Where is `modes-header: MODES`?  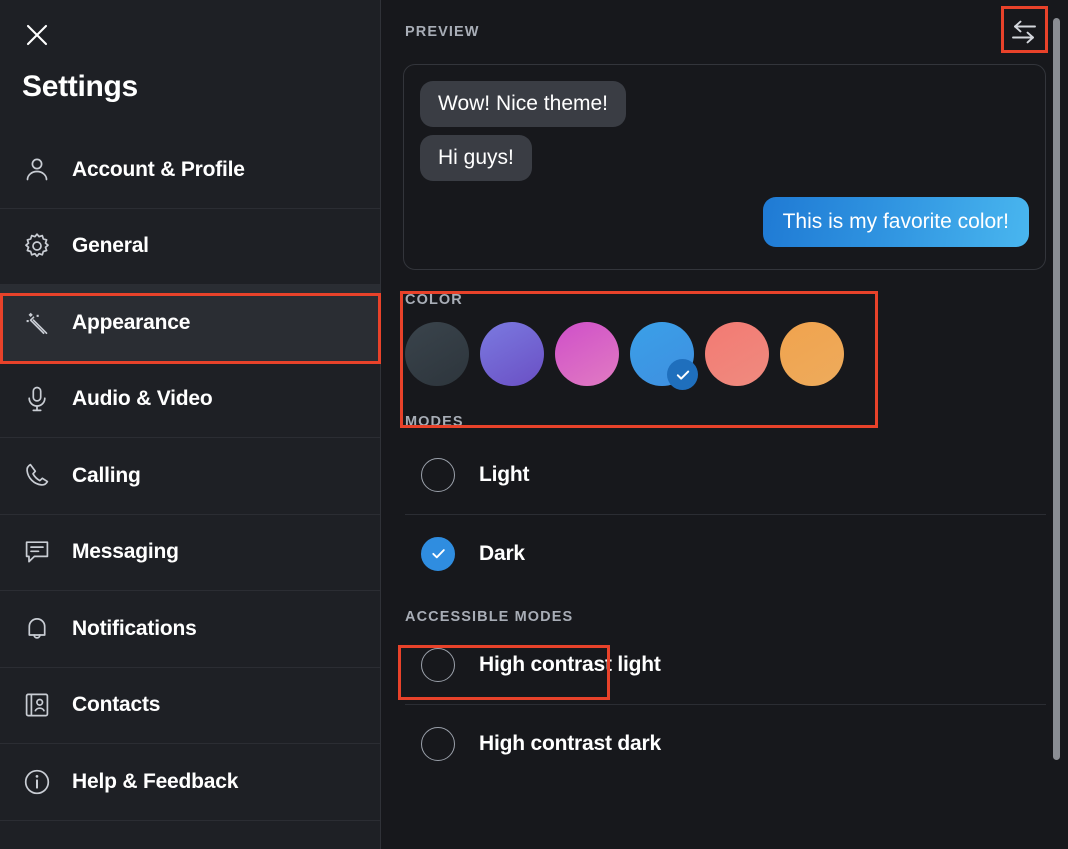 modes-header: MODES is located at coordinates (434, 422).